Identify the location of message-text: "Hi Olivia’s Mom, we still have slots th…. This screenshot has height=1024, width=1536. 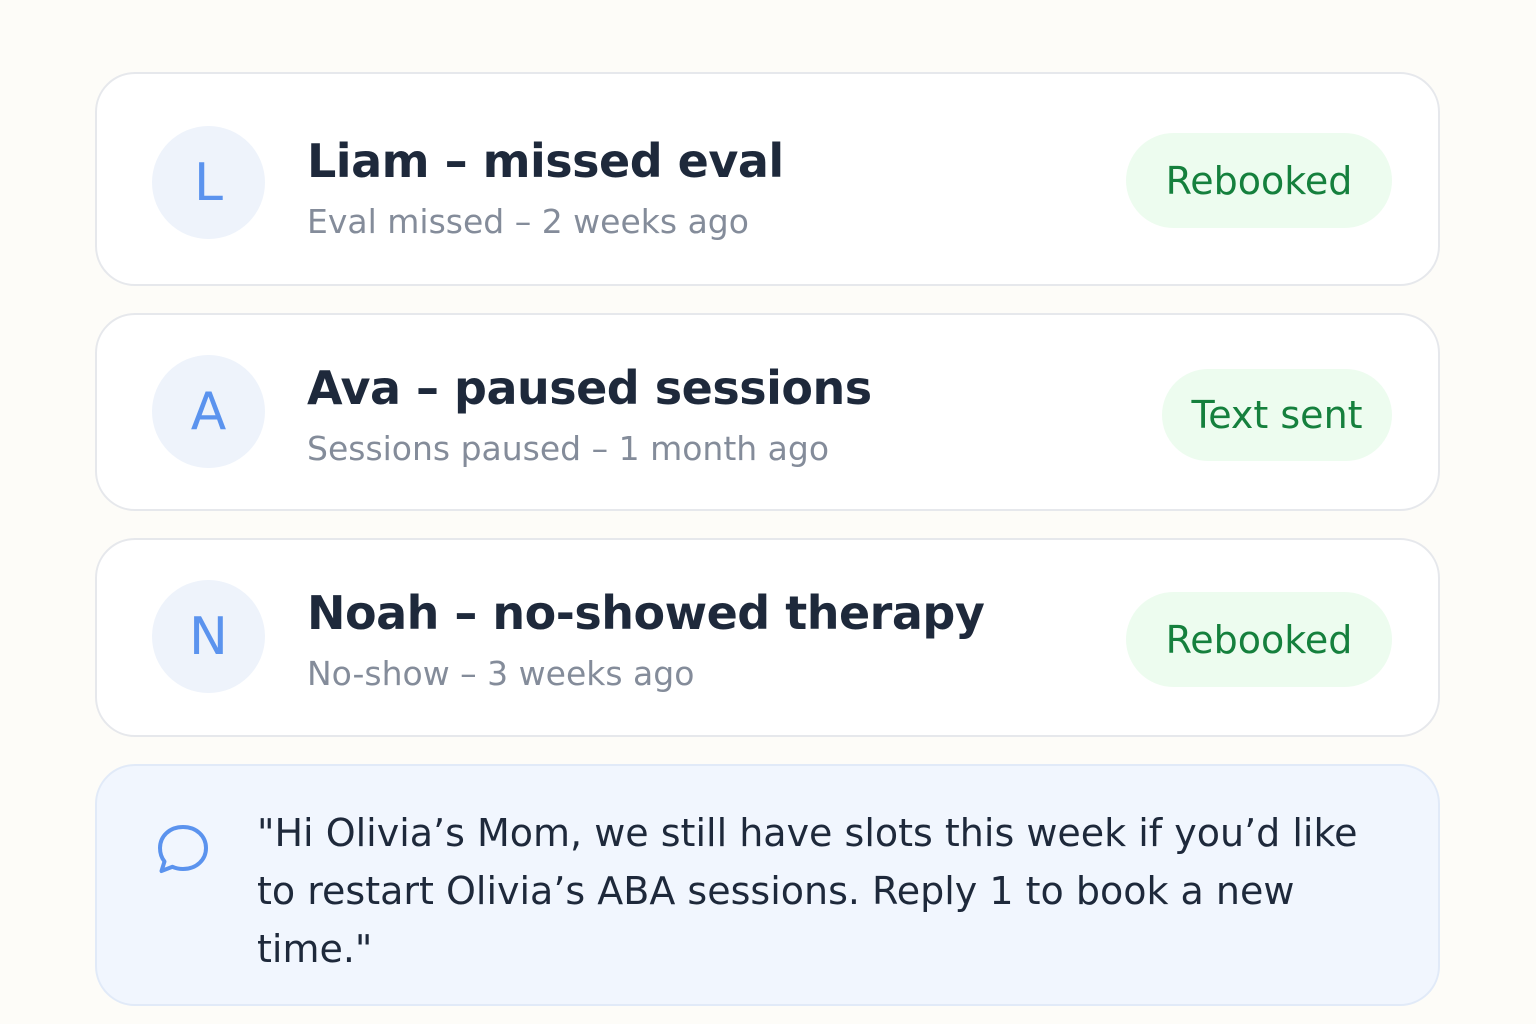
(807, 891).